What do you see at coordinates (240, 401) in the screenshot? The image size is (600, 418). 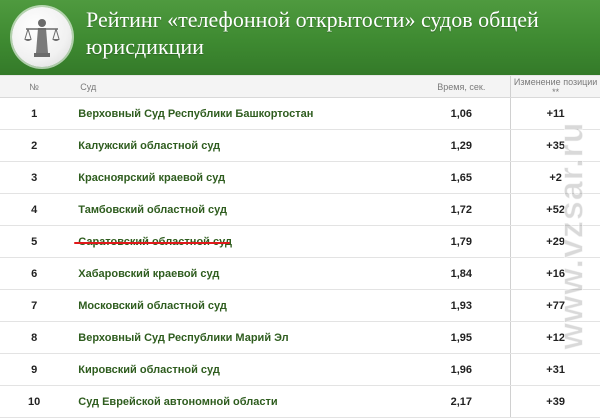 I see `court-name: Суд Еврейской автономной области` at bounding box center [240, 401].